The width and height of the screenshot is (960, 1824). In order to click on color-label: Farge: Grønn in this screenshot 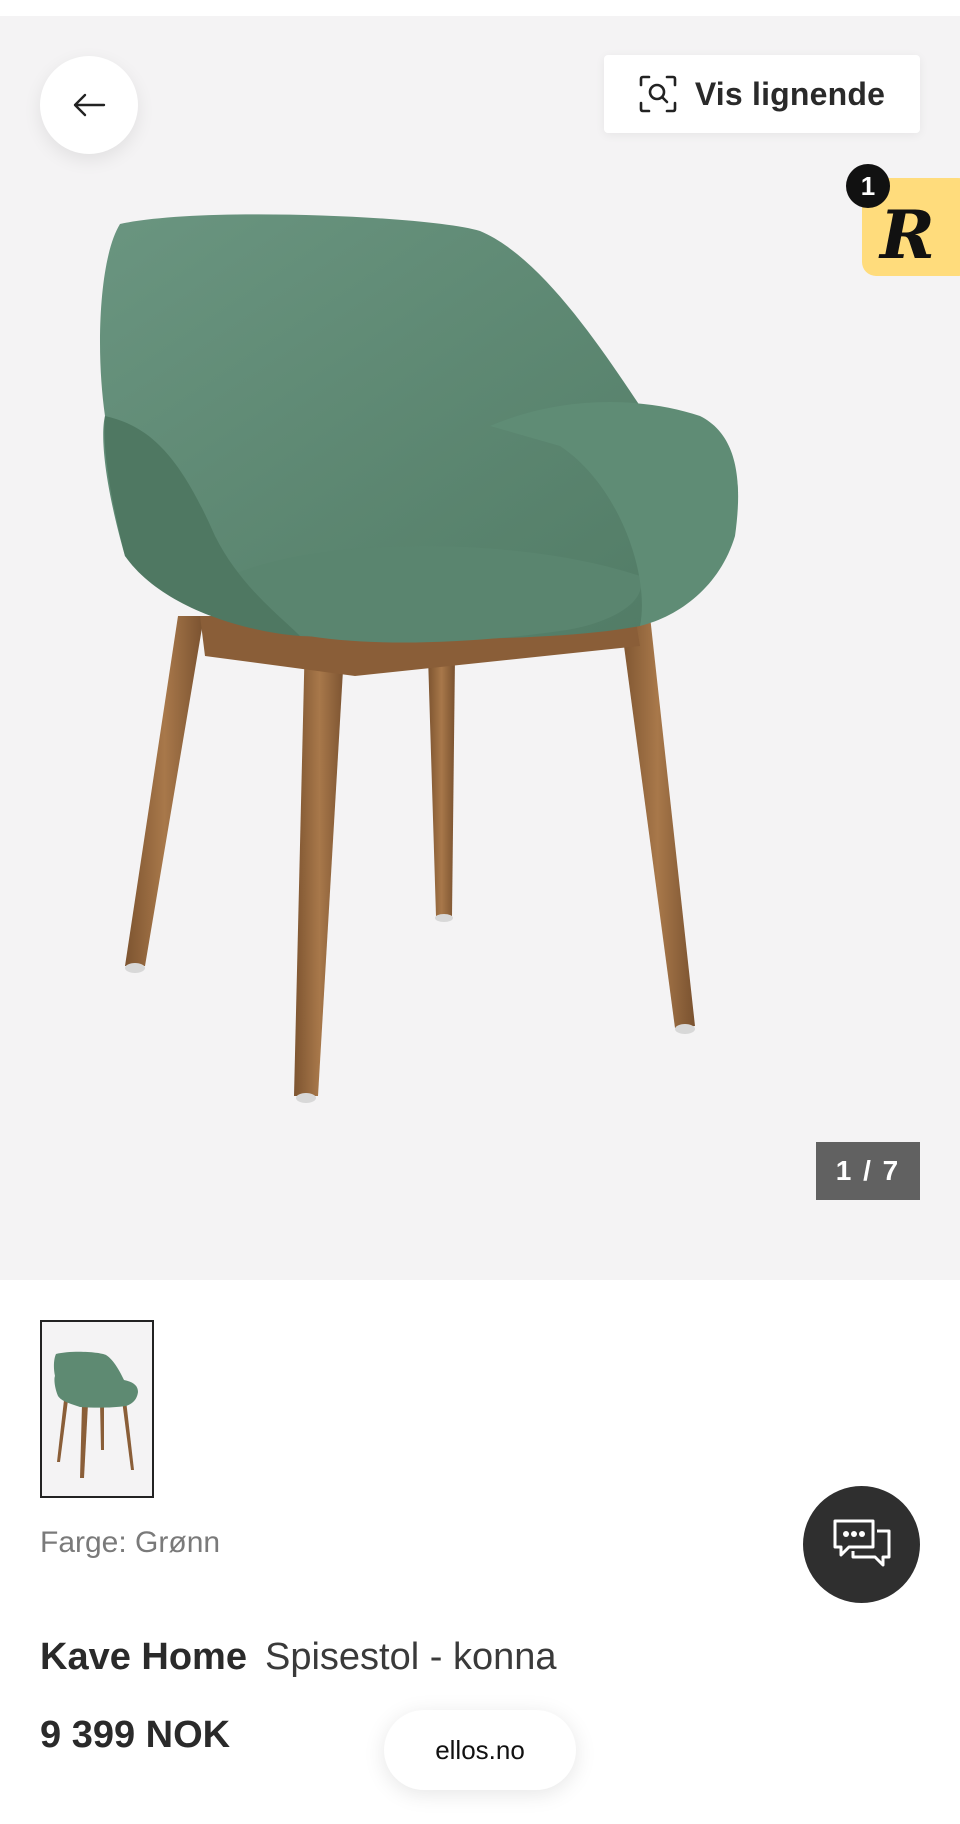, I will do `click(130, 1542)`.